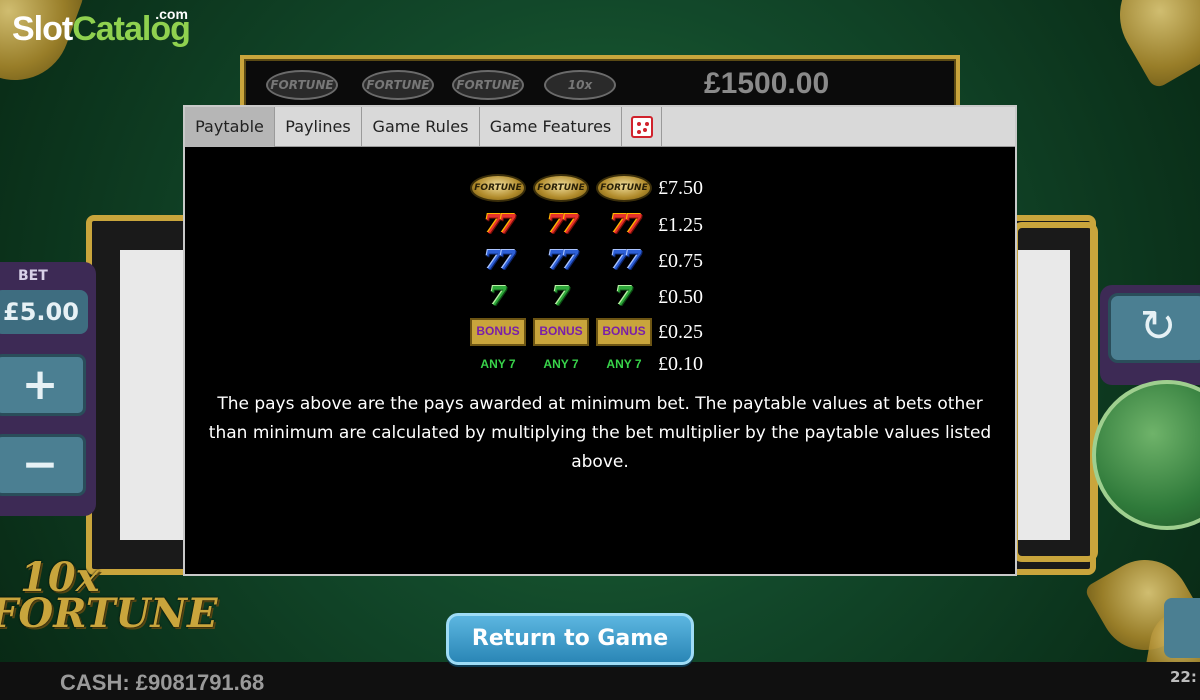  I want to click on jackpot-banner: FORTUNE FORTUNE FORTUNE 10x £1500.00, so click(600, 83).